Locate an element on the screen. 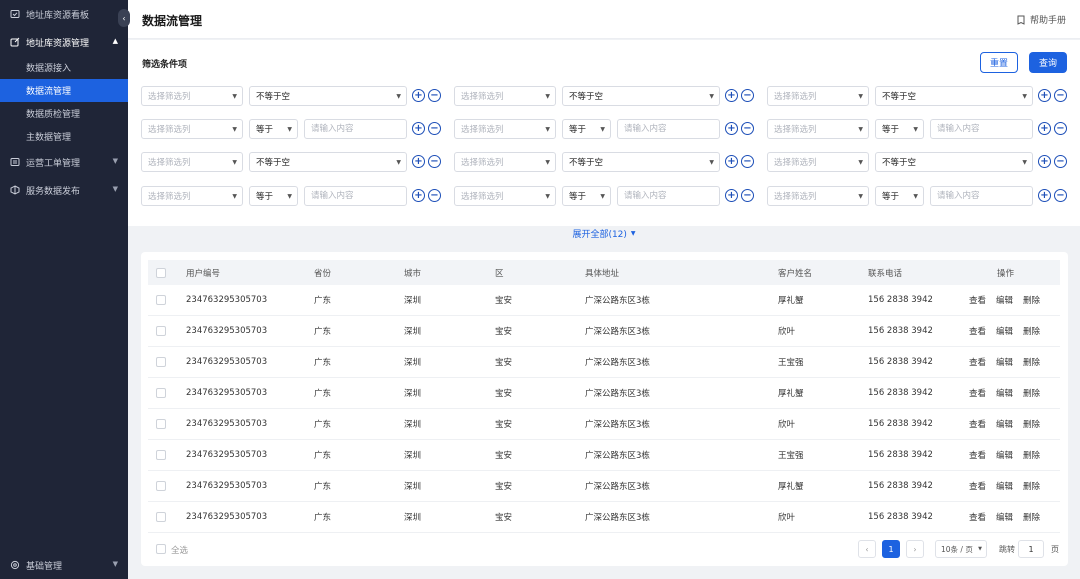 This screenshot has width=1080, height=579. help-manual-link: 帮助手册 is located at coordinates (1041, 19).